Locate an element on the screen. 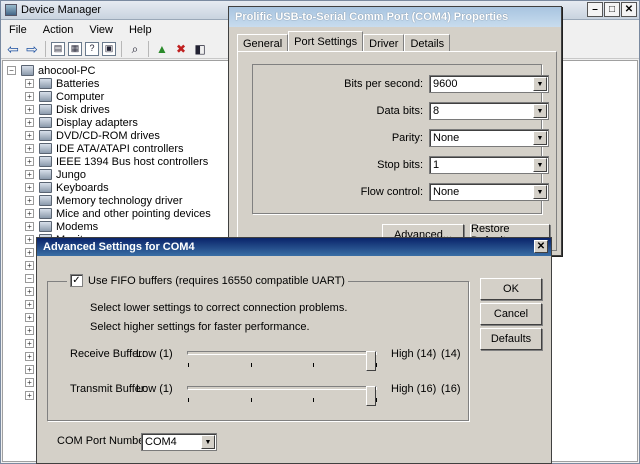 The height and width of the screenshot is (464, 640). uninstall-device-icon: ◧ is located at coordinates (200, 49).